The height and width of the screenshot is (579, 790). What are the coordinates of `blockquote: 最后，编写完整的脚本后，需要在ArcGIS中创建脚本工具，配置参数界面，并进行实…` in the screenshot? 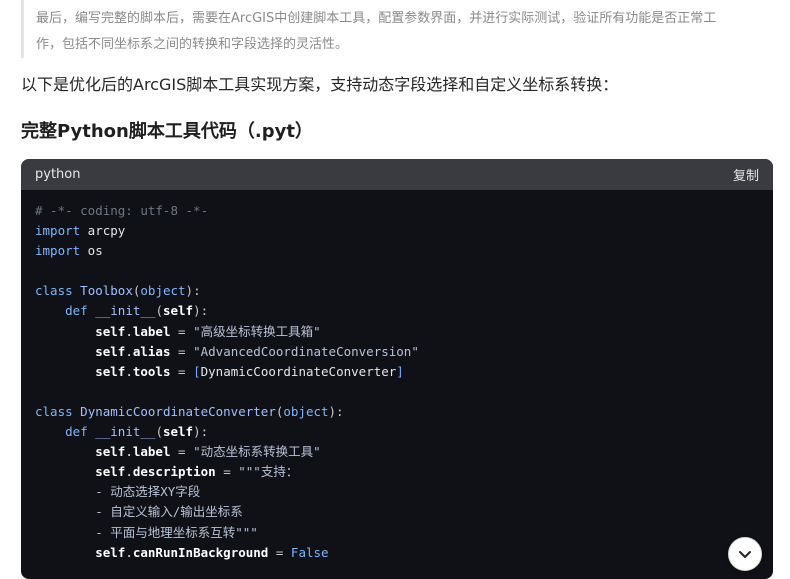 It's located at (397, 29).